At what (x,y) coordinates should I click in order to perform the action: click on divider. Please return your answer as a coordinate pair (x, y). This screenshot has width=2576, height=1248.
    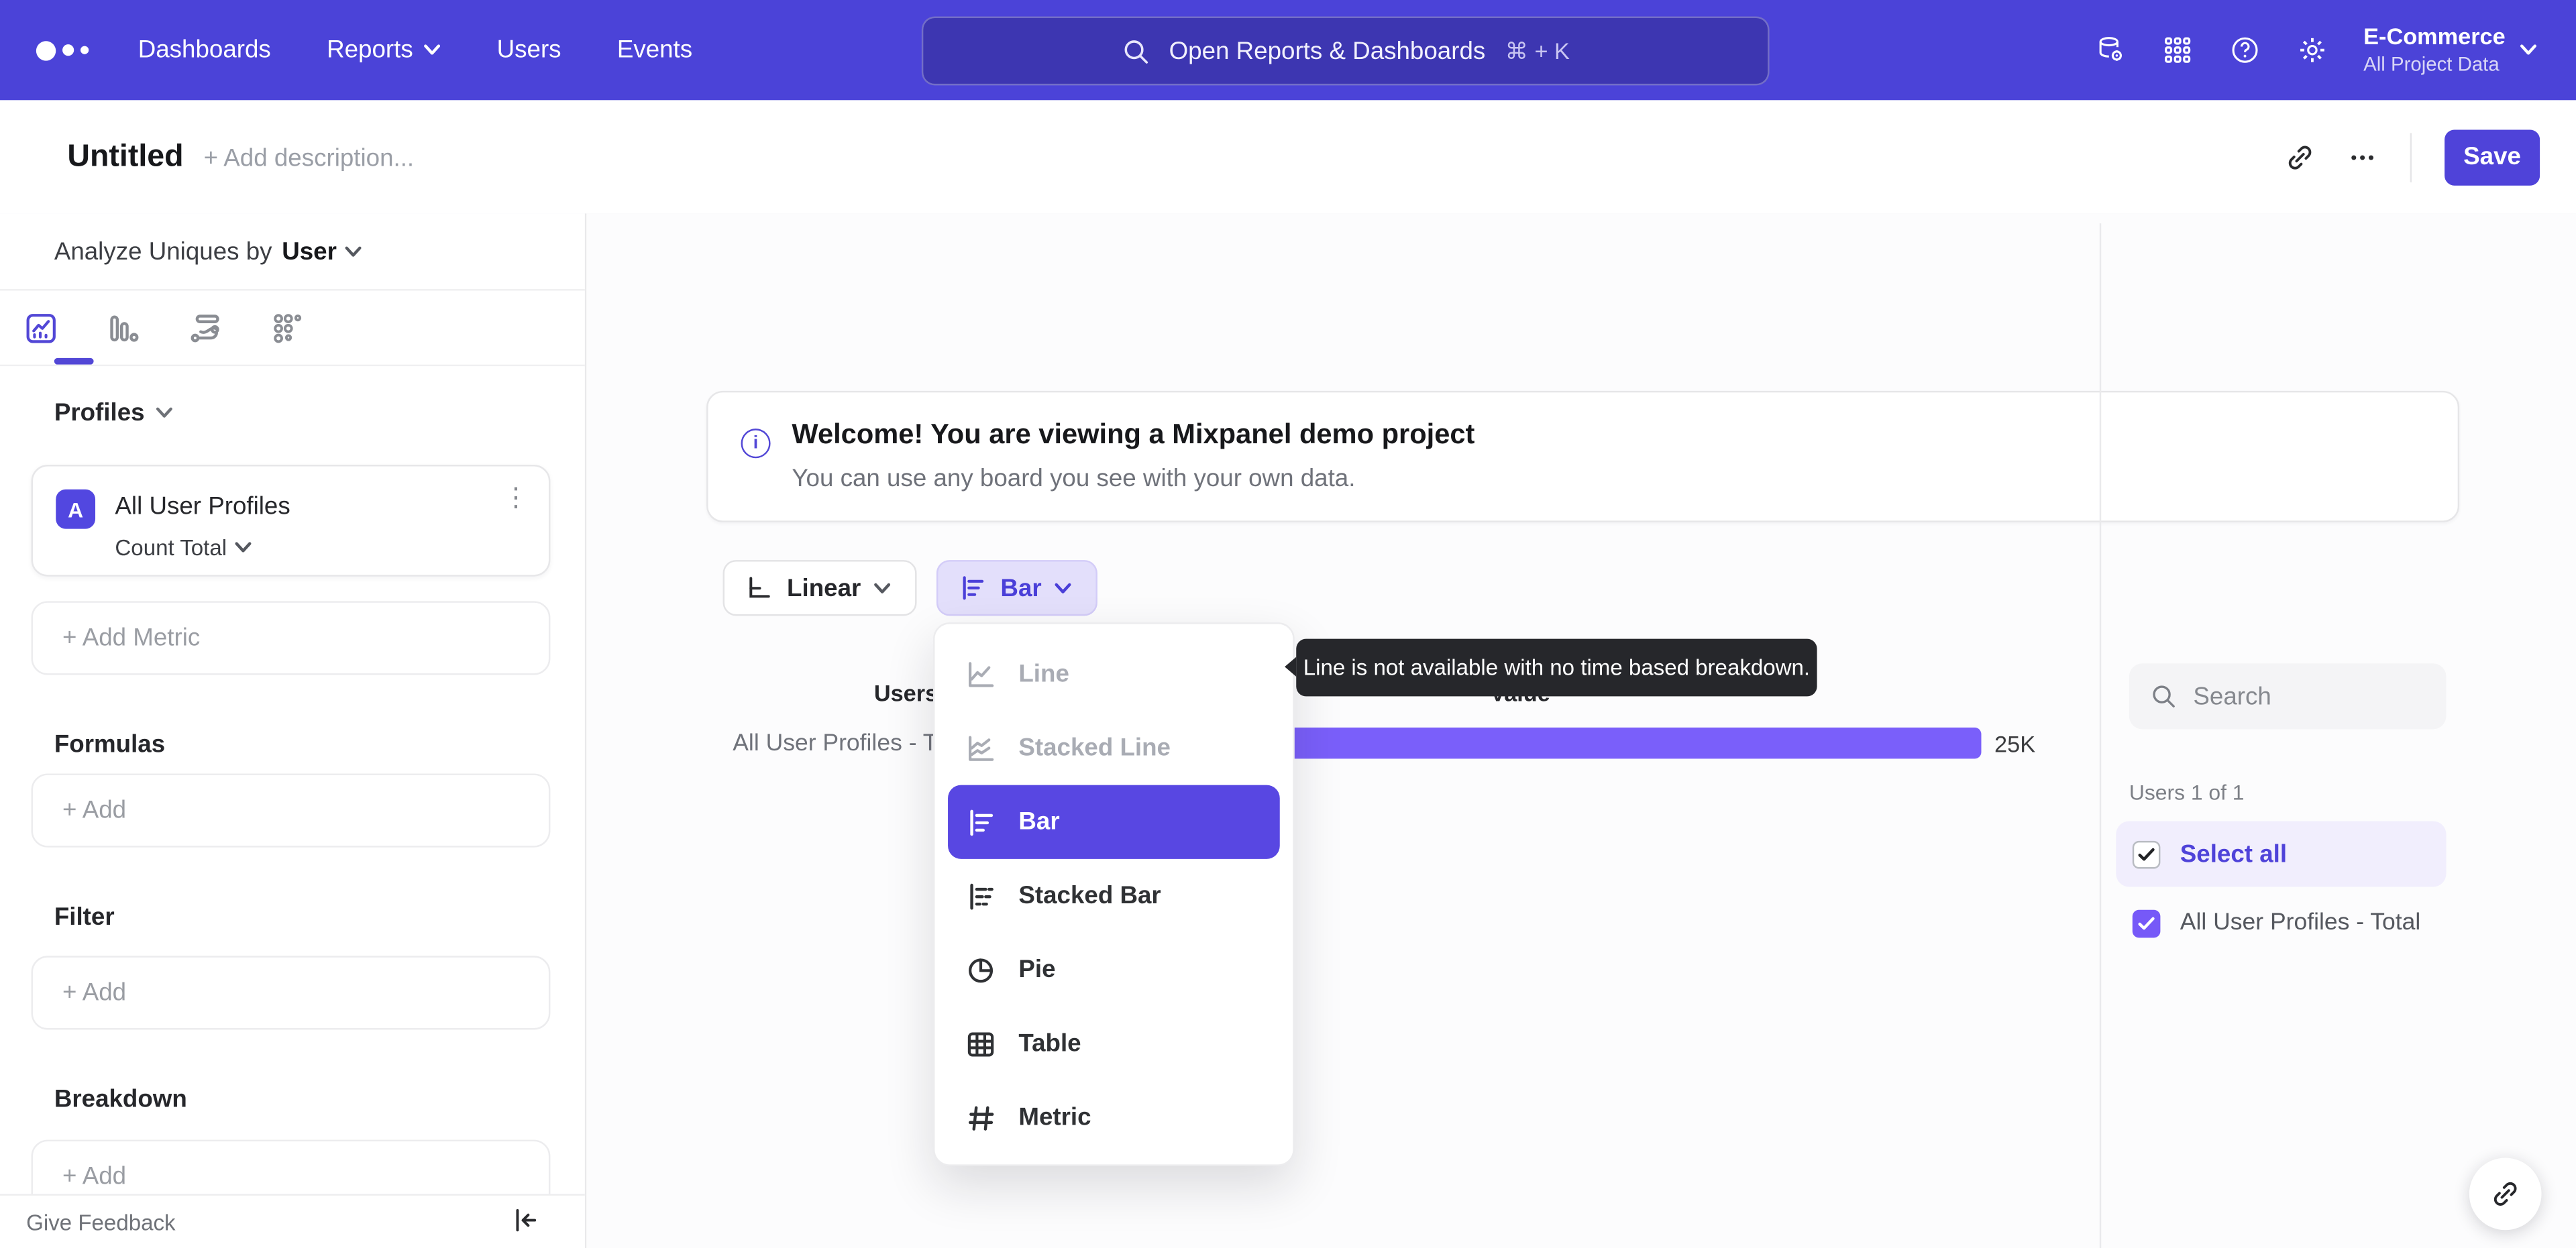
    Looking at the image, I should click on (2411, 157).